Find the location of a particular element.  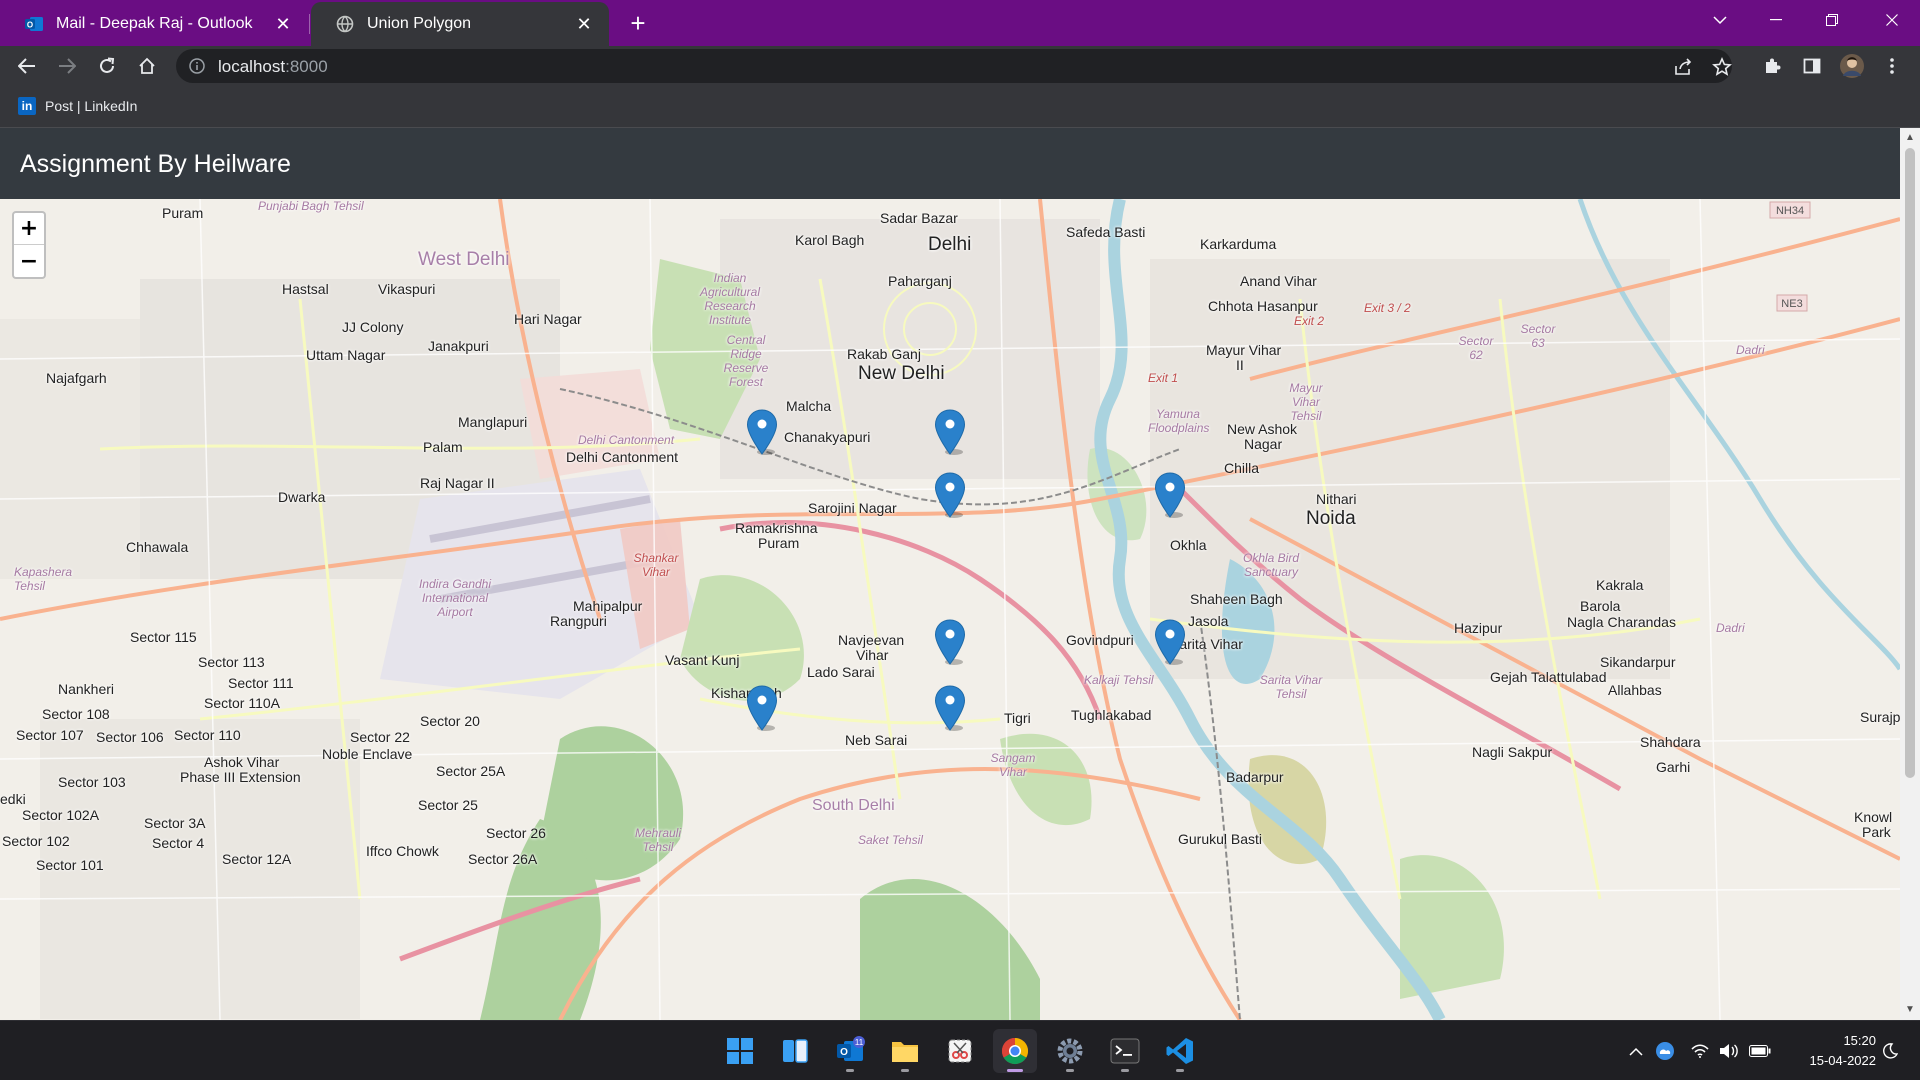

district-label: Shankar Vihar is located at coordinates (656, 565).